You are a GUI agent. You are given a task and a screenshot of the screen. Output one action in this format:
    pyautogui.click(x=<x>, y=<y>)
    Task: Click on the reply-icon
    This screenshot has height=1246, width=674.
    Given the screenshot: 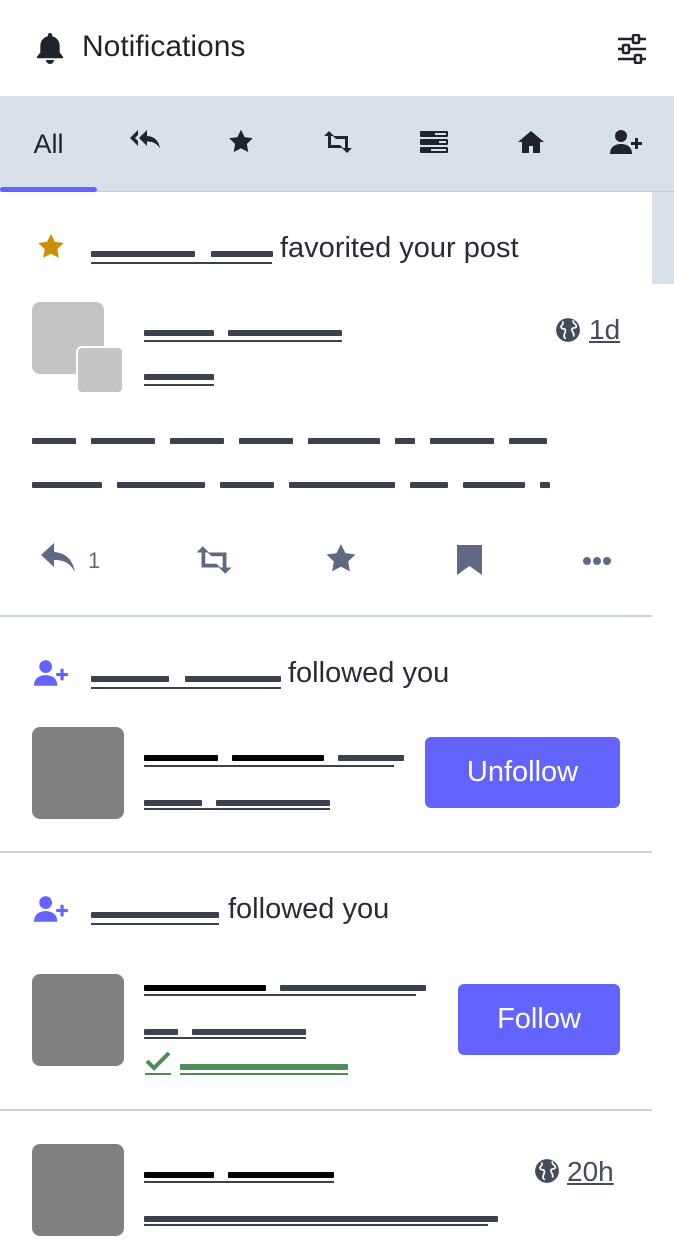 What is the action you would take?
    pyautogui.click(x=59, y=560)
    